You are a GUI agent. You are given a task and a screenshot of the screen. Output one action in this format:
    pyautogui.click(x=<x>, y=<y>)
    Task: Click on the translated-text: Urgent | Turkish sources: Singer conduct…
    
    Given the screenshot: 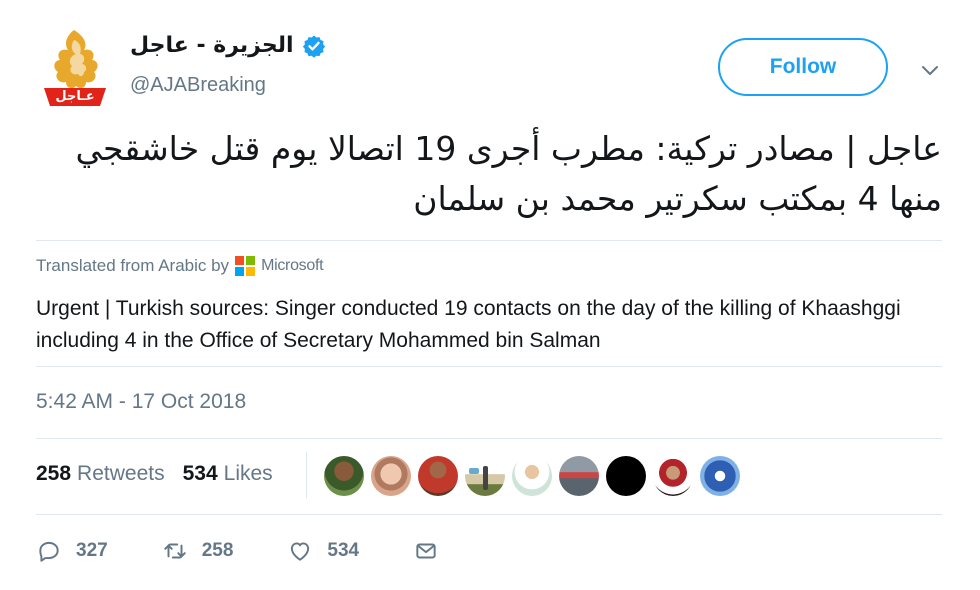 What is the action you would take?
    pyautogui.click(x=468, y=324)
    